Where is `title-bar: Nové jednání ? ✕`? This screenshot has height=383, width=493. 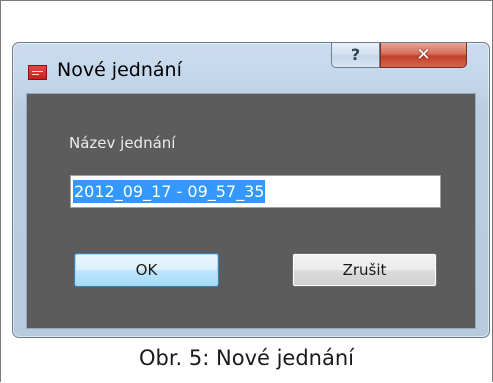 title-bar: Nové jednání ? ✕ is located at coordinates (251, 68).